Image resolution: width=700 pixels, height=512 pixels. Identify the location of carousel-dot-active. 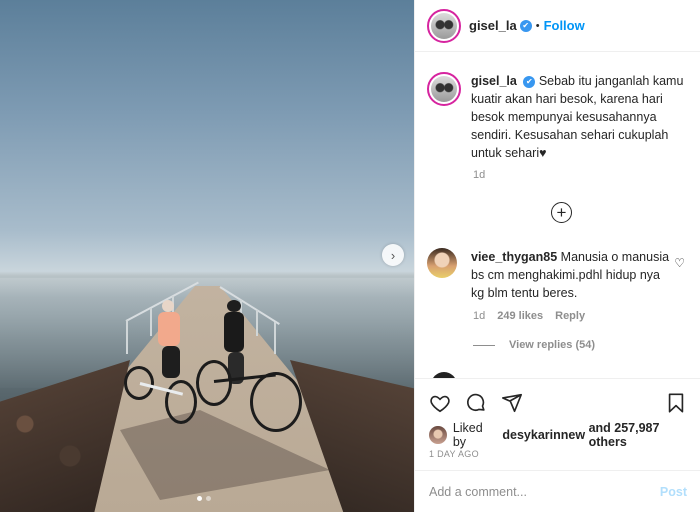
(199, 498).